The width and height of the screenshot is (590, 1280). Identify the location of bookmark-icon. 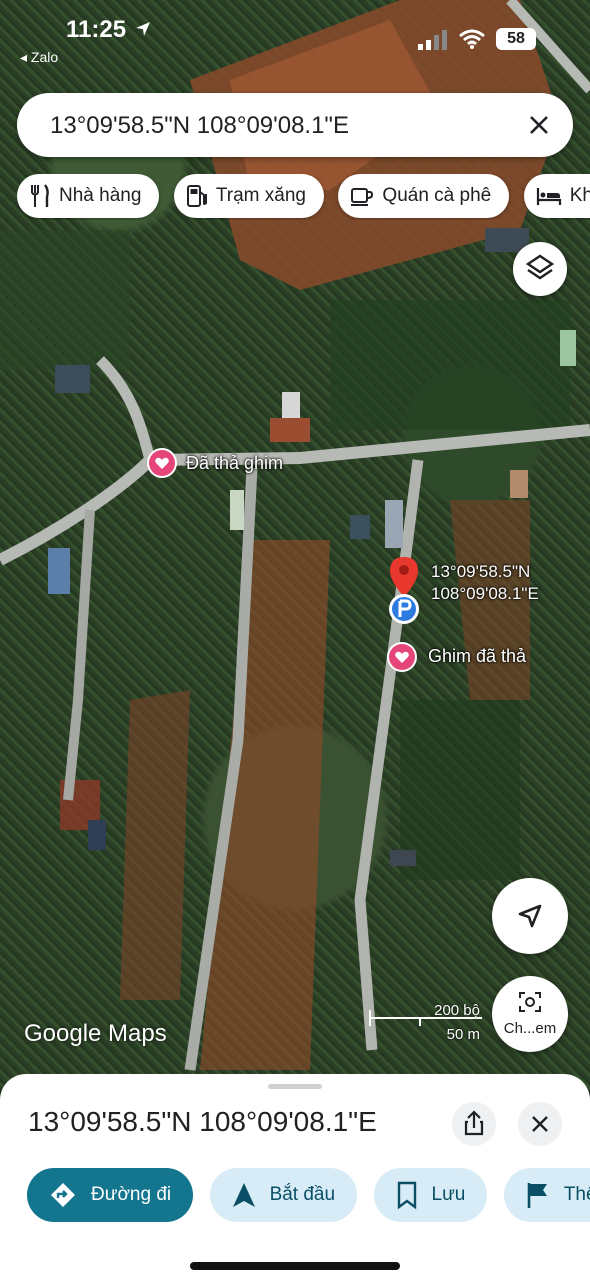
(406, 1195).